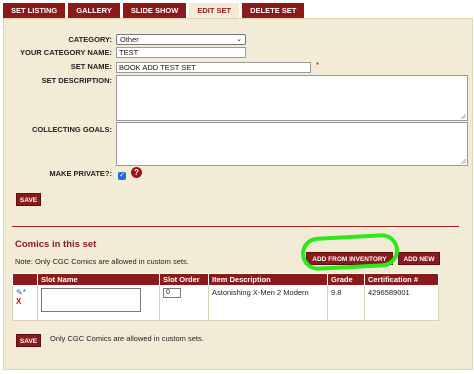 The height and width of the screenshot is (374, 474). I want to click on grade-cell: 9.8, so click(346, 303).